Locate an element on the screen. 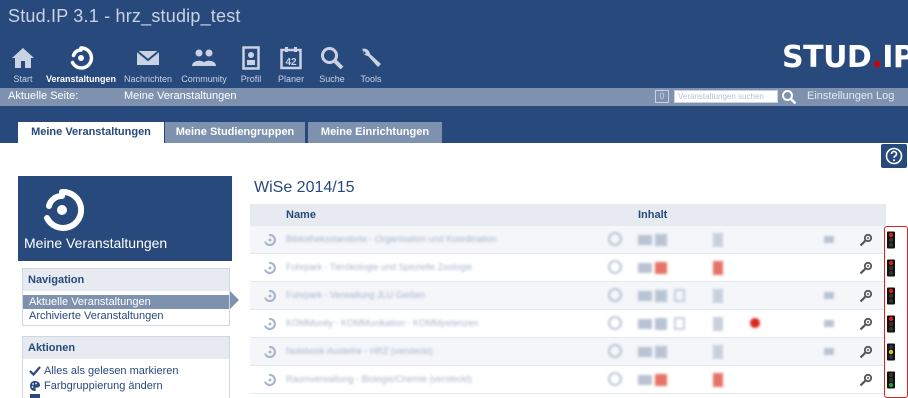 The height and width of the screenshot is (398, 908). course-search-input: Veranstaltungen suchen is located at coordinates (726, 96).